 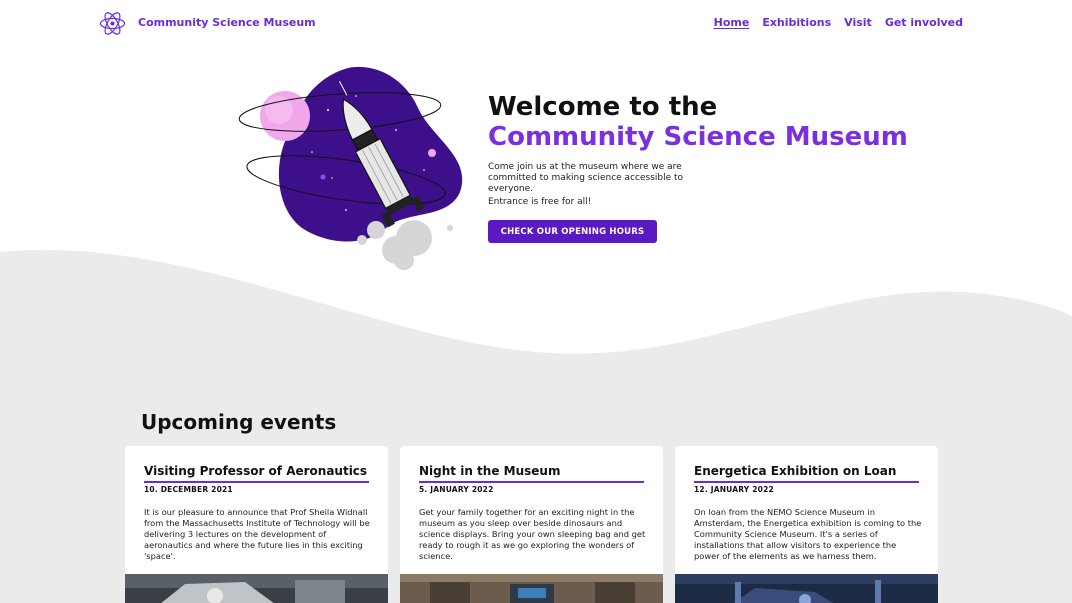 What do you see at coordinates (227, 22) in the screenshot?
I see `brand-name: Community Science Museum` at bounding box center [227, 22].